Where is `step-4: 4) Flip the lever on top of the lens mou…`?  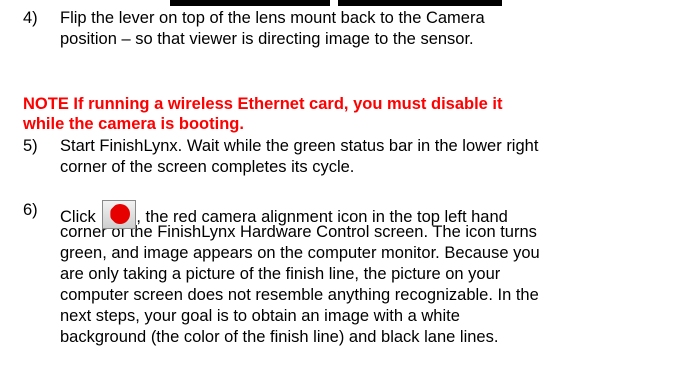 step-4: 4) Flip the lever on top of the lens mou… is located at coordinates (343, 30).